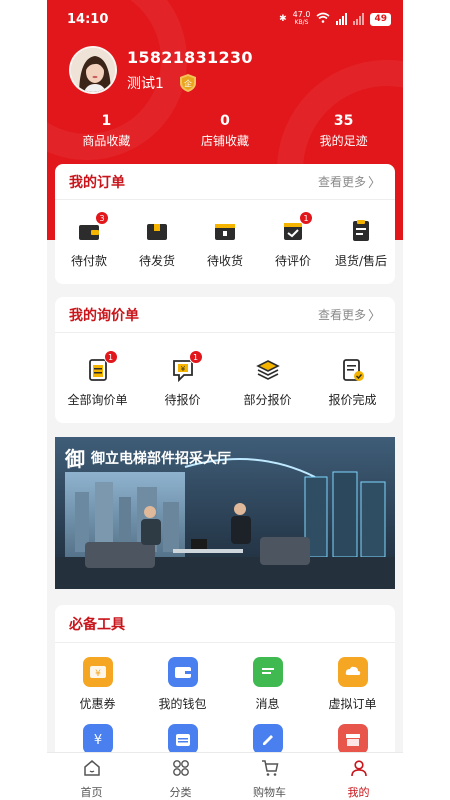  I want to click on orders-title: 我的订单, so click(97, 182).